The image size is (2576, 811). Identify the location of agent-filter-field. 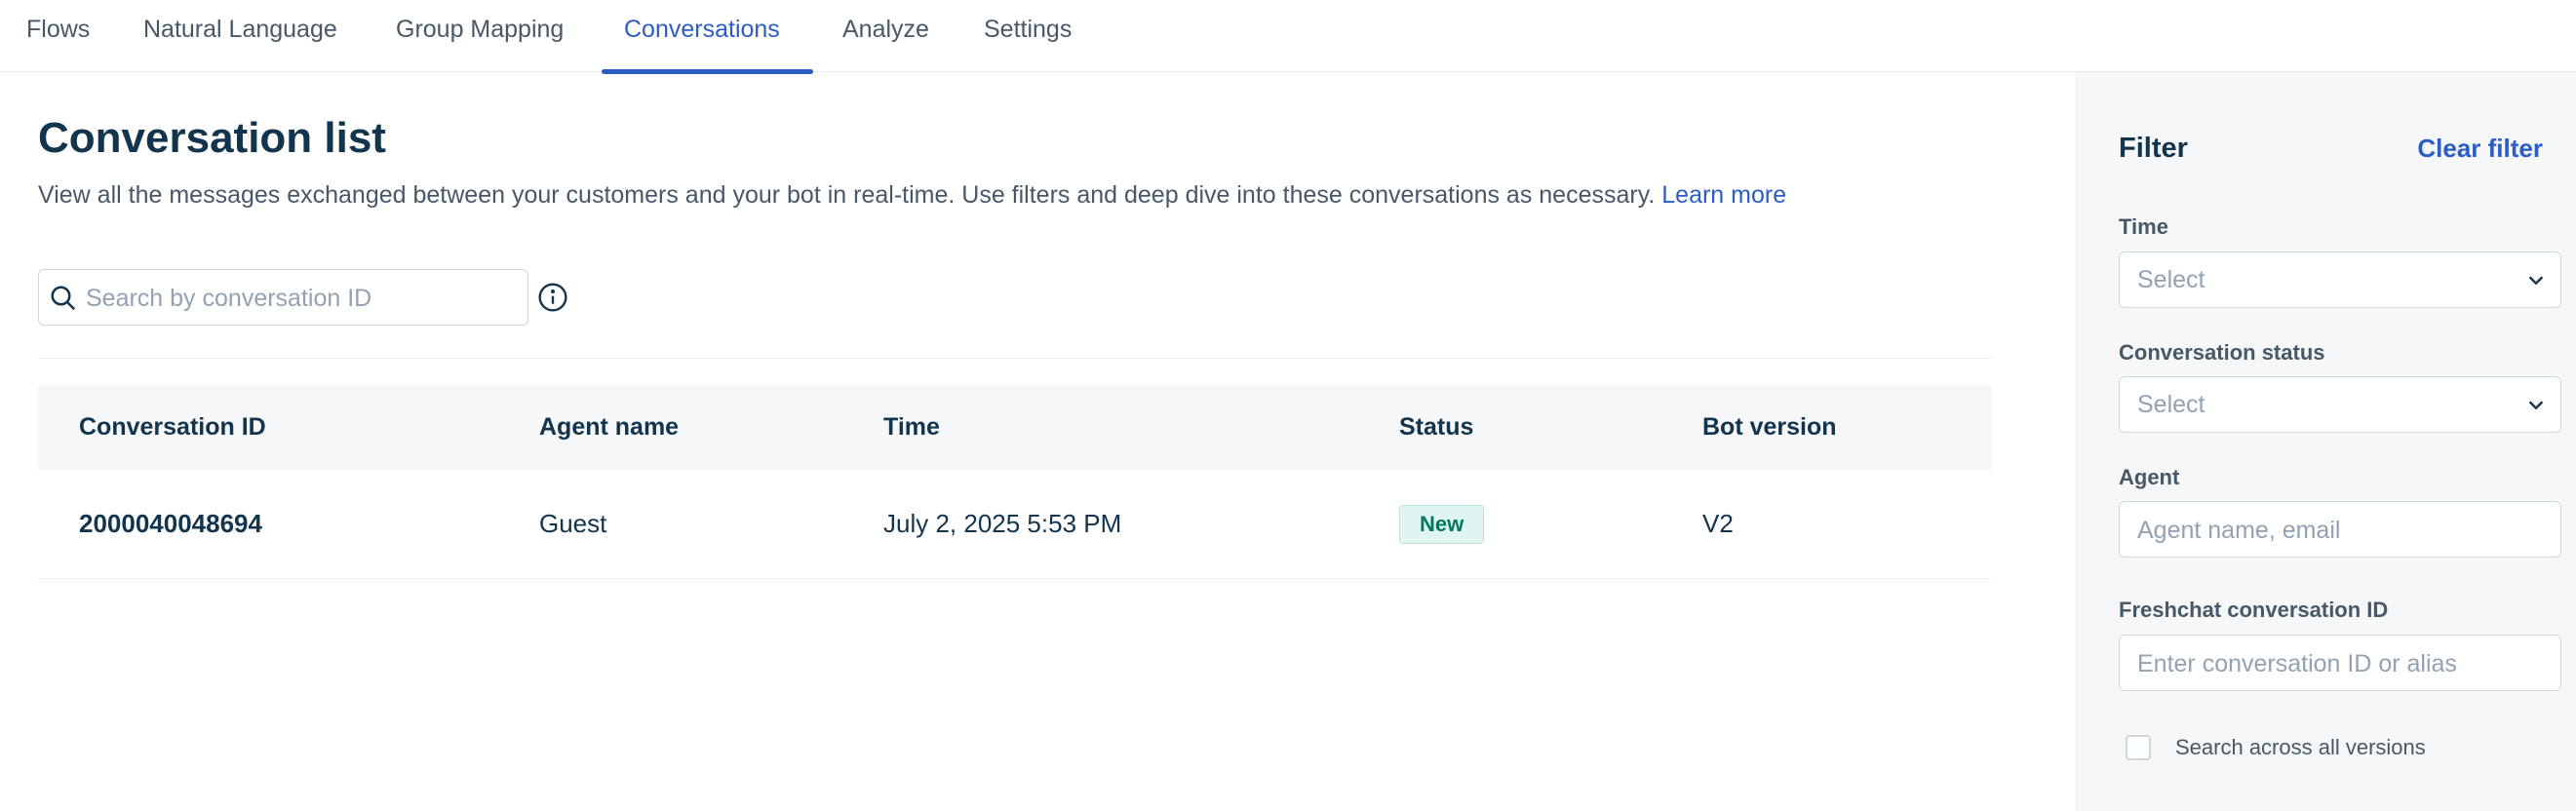
(2340, 529).